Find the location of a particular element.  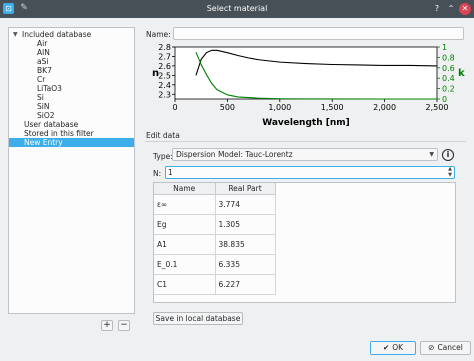

y-tick-label-left: 2.4 is located at coordinates (164, 85).